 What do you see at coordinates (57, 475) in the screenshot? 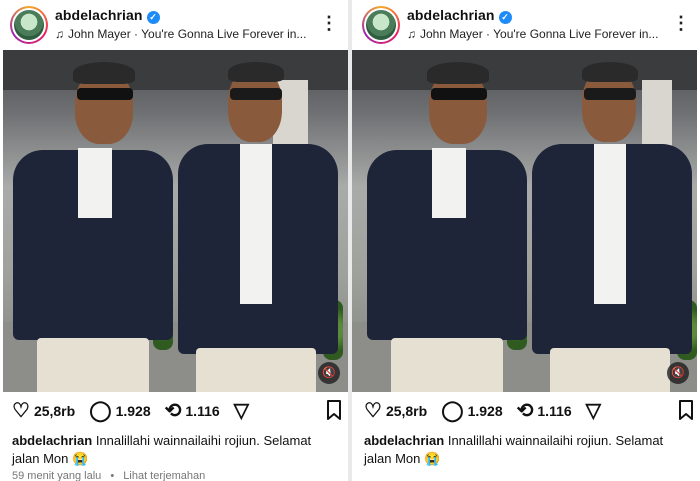
I see `post-time: 59 menit yang lalu` at bounding box center [57, 475].